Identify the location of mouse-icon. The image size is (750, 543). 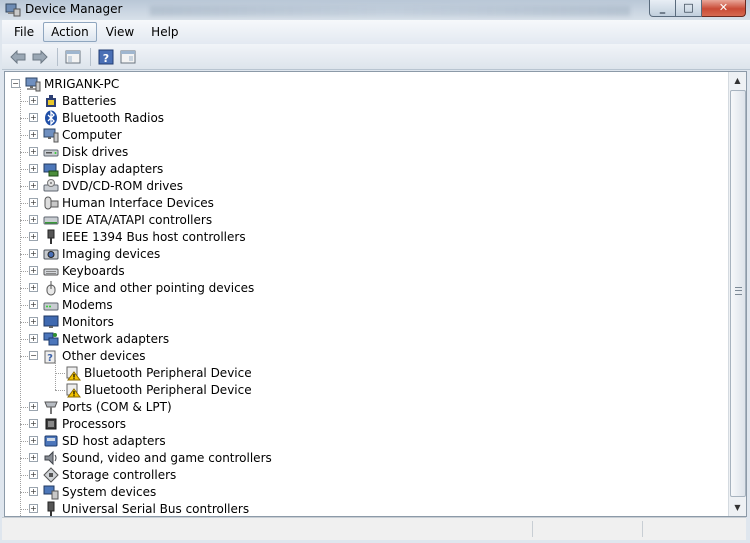
(51, 288).